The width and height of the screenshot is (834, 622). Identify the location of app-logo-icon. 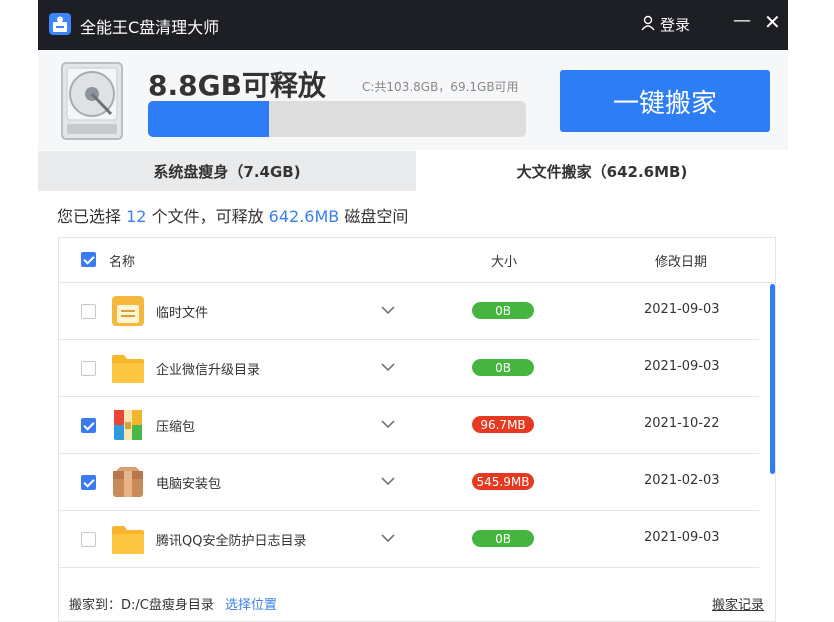
(60, 24).